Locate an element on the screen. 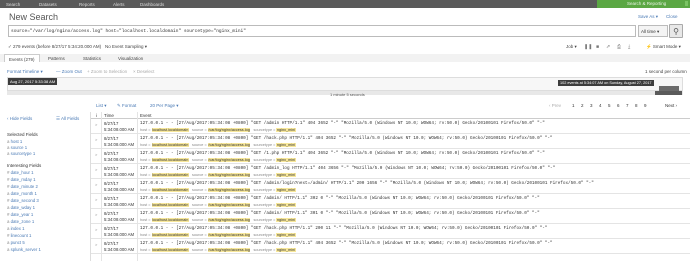 The height and width of the screenshot is (261, 690). page-3: 3 is located at coordinates (591, 105).